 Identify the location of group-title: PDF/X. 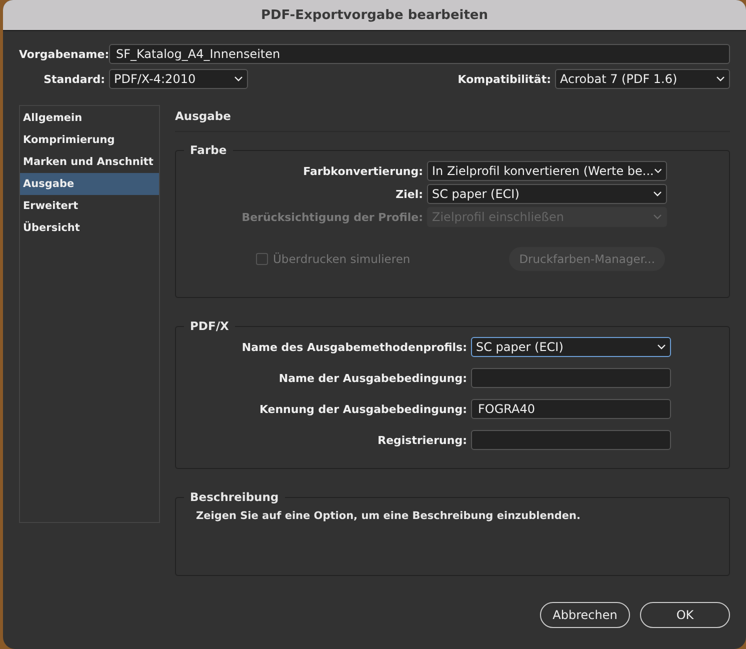
(209, 326).